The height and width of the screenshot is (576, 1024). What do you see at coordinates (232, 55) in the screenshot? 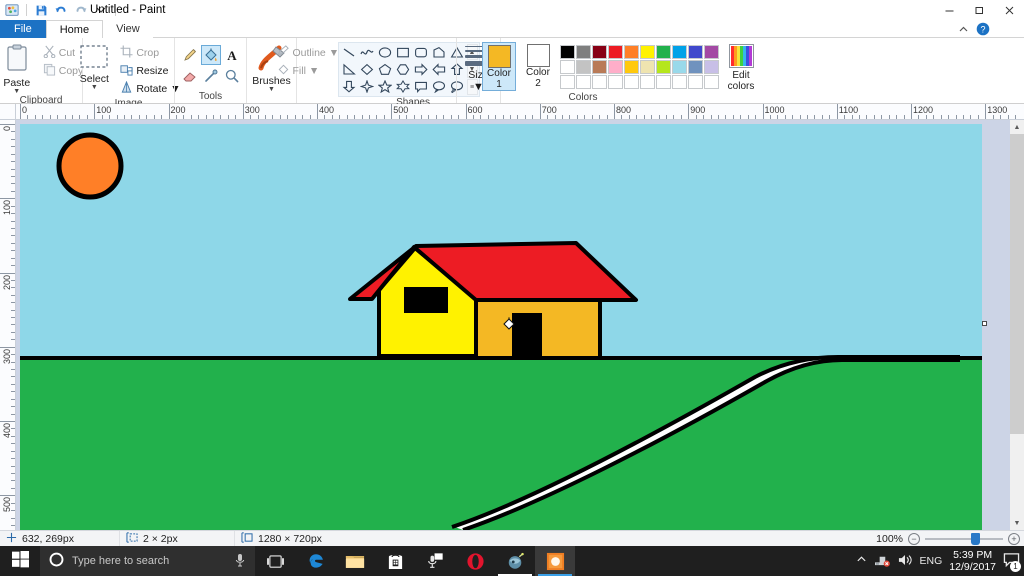
I see `text-tool: A` at bounding box center [232, 55].